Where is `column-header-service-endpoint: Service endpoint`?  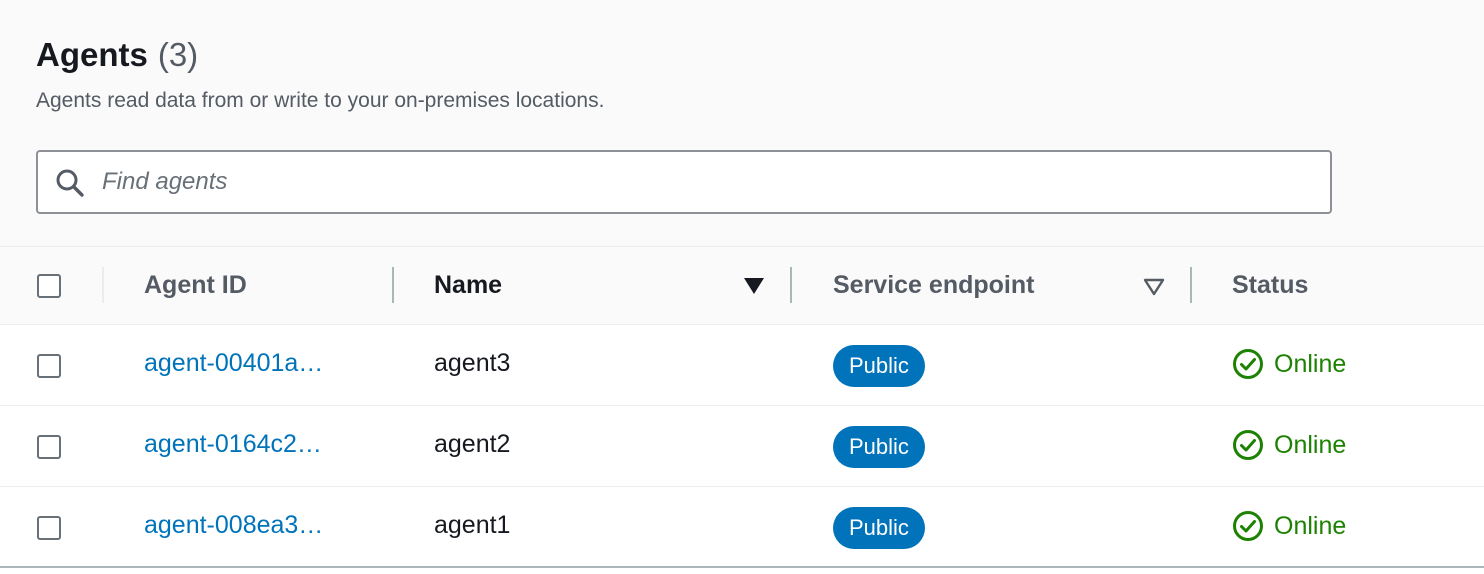 column-header-service-endpoint: Service endpoint is located at coordinates (933, 285).